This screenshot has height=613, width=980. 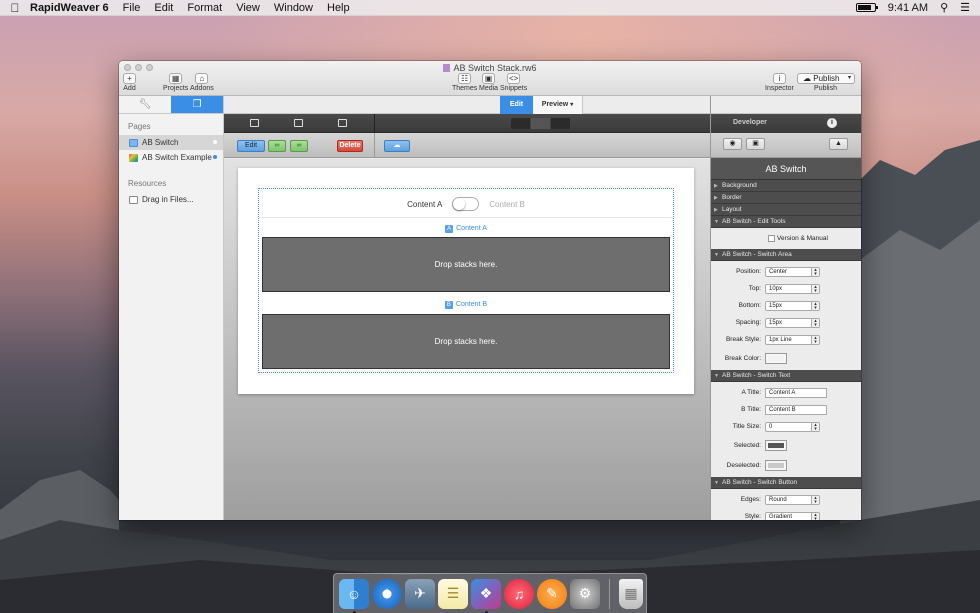 I want to click on selected-color-row: Selected:, so click(x=786, y=445).